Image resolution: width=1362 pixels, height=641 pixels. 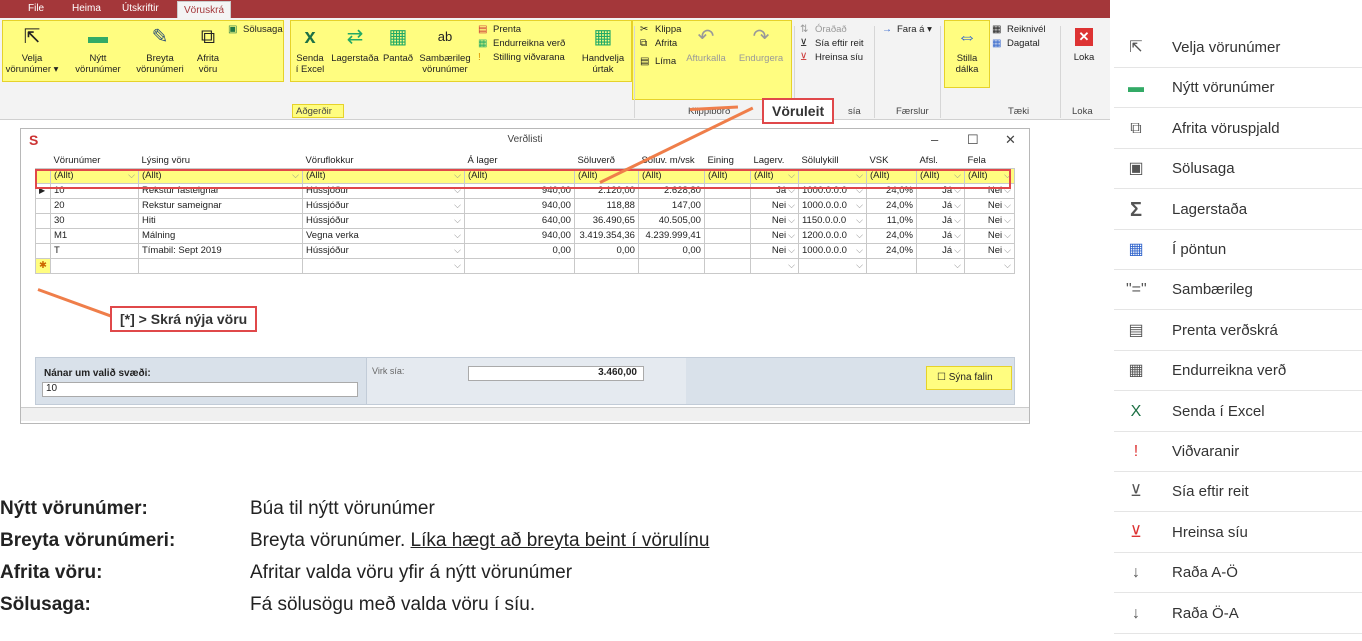 I want to click on new-row-marker: ✱, so click(x=43, y=265).